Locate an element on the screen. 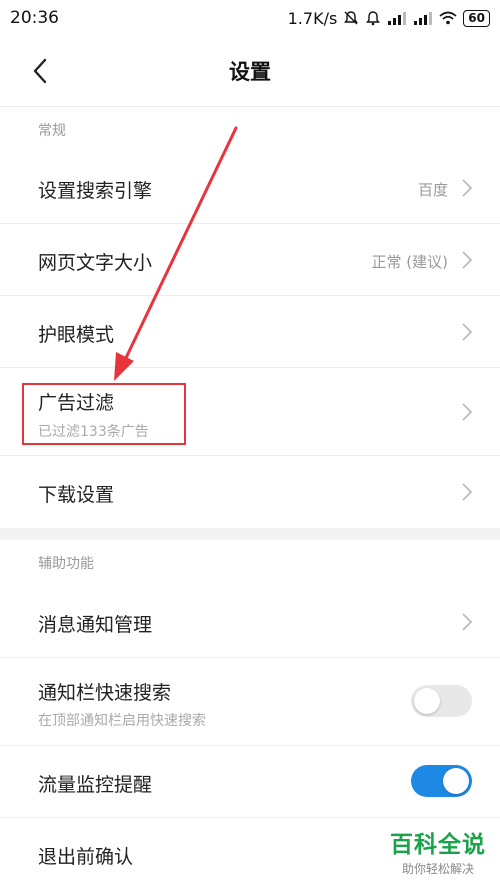 This screenshot has height=889, width=500. section-header-general: 常规 is located at coordinates (52, 131).